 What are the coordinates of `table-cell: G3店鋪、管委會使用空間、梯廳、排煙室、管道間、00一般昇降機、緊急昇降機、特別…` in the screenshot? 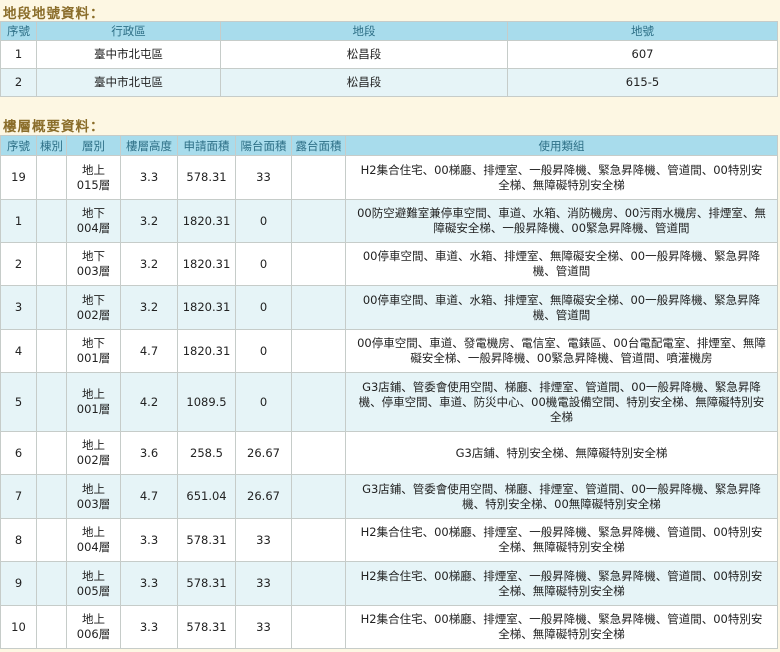 It's located at (561, 496).